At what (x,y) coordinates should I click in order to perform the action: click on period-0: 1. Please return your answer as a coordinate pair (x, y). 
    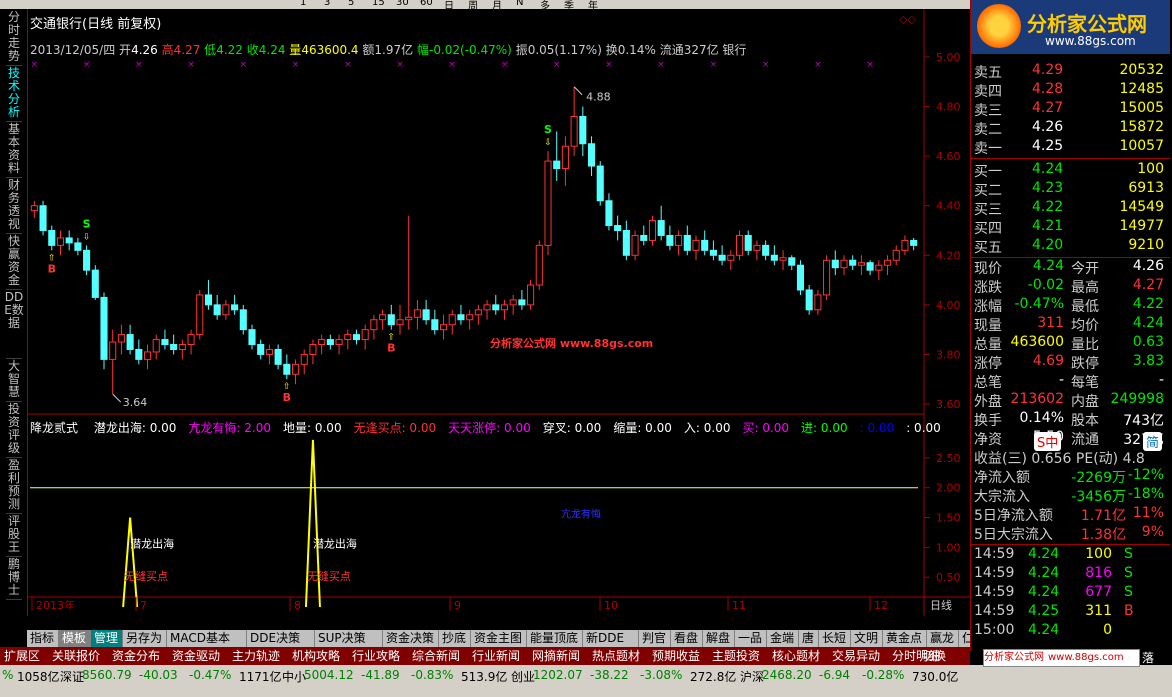
    Looking at the image, I should click on (303, 4).